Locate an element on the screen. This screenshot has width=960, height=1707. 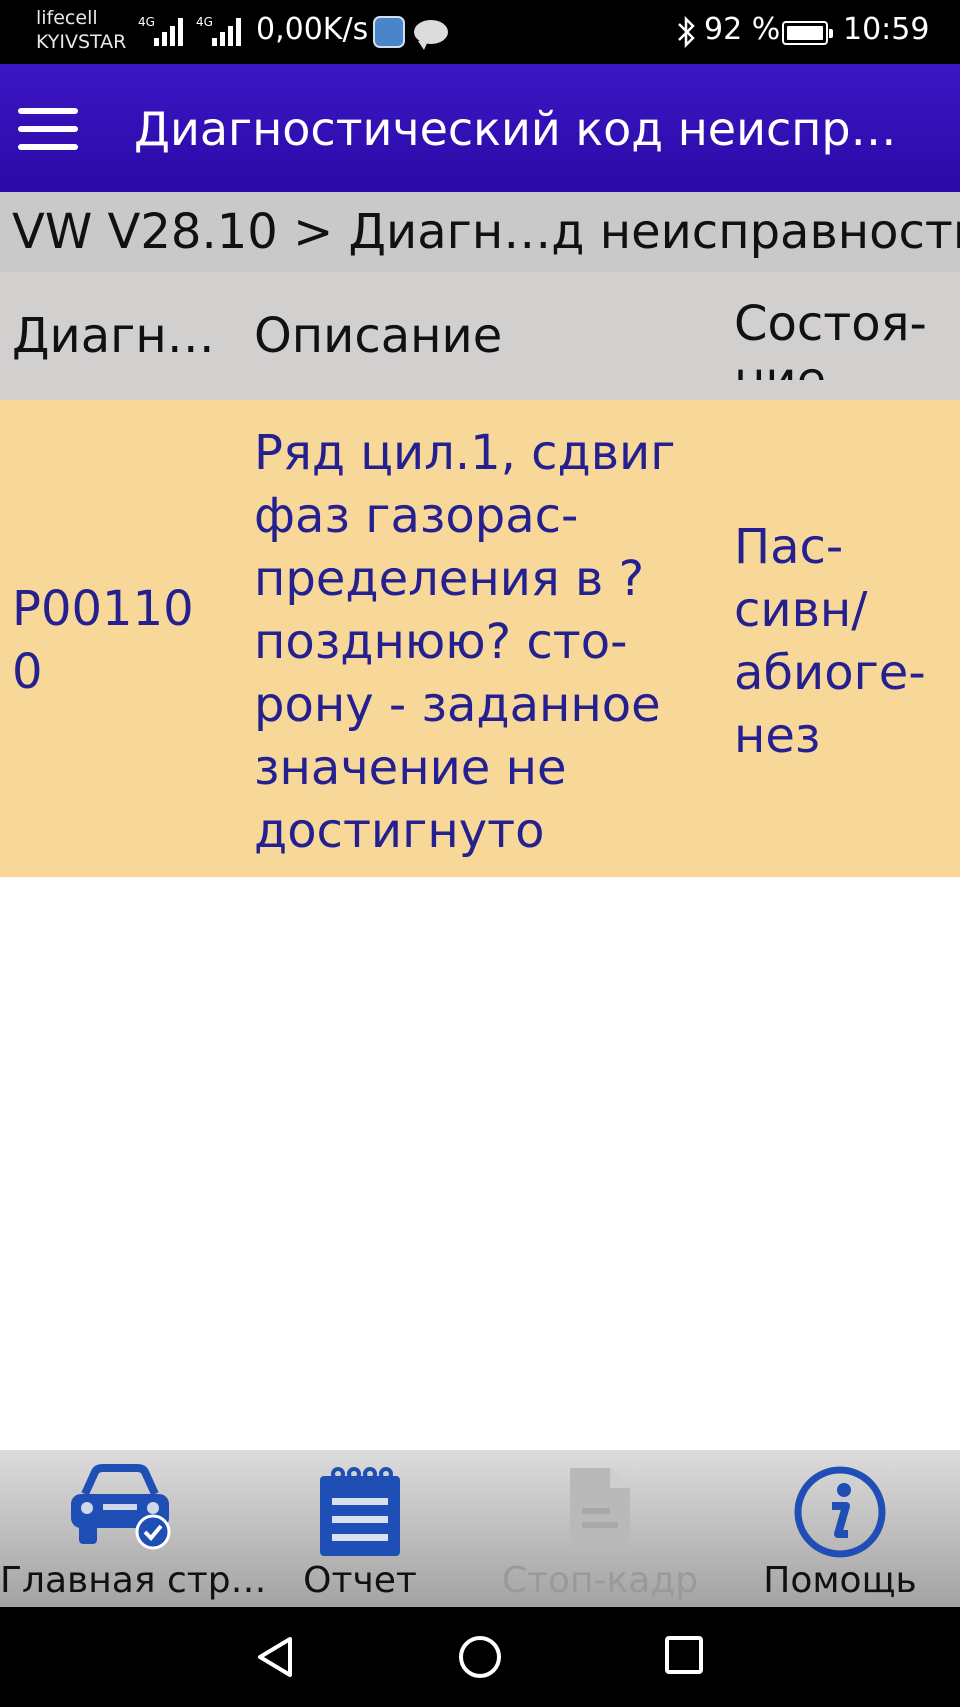
recents-icon is located at coordinates (684, 1655).